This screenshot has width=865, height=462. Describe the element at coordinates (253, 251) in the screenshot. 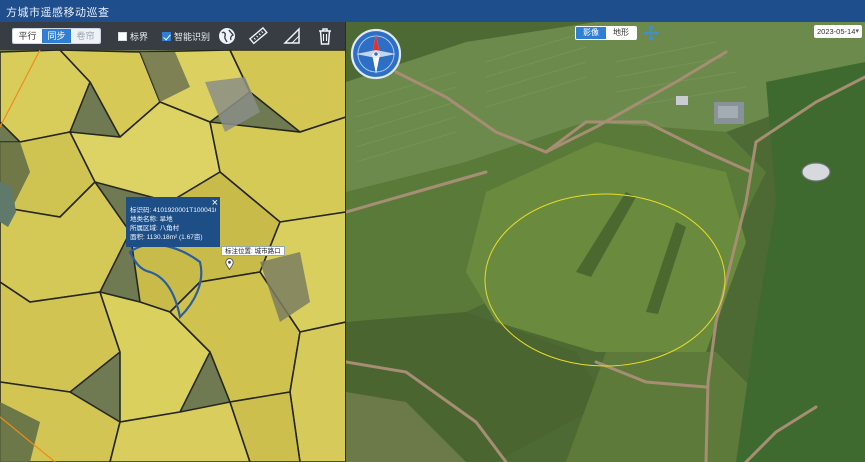

I see `map-label: 标注位置: 城市路口` at that location.